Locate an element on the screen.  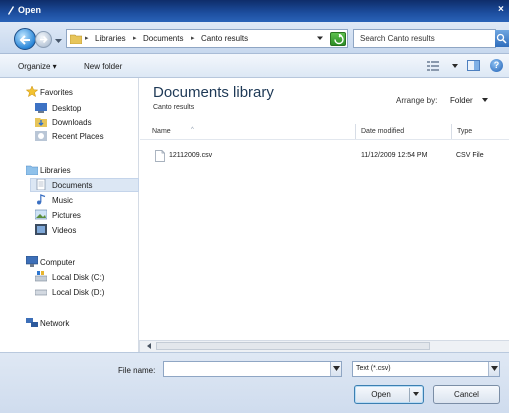
libraries-icon is located at coordinates (32, 170).